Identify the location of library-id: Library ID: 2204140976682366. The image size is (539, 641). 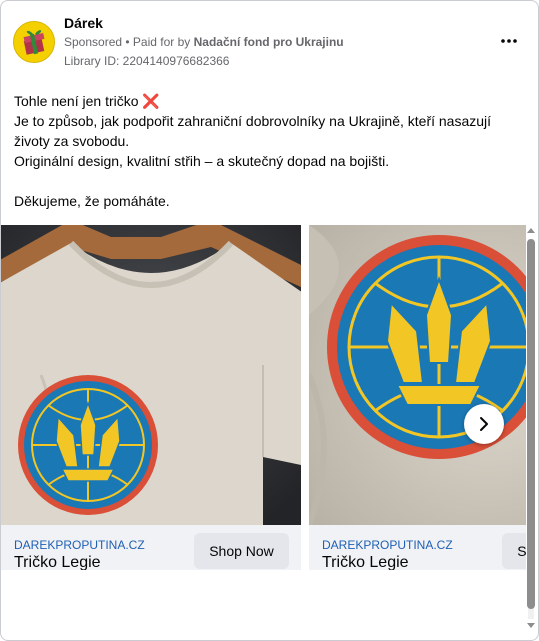
(147, 61).